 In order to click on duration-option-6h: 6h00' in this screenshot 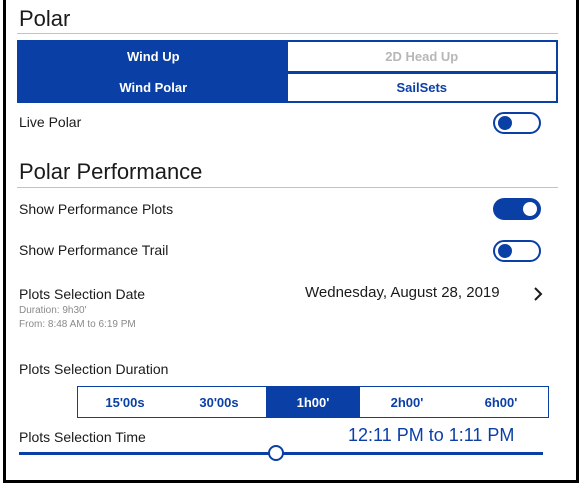, I will do `click(501, 402)`.